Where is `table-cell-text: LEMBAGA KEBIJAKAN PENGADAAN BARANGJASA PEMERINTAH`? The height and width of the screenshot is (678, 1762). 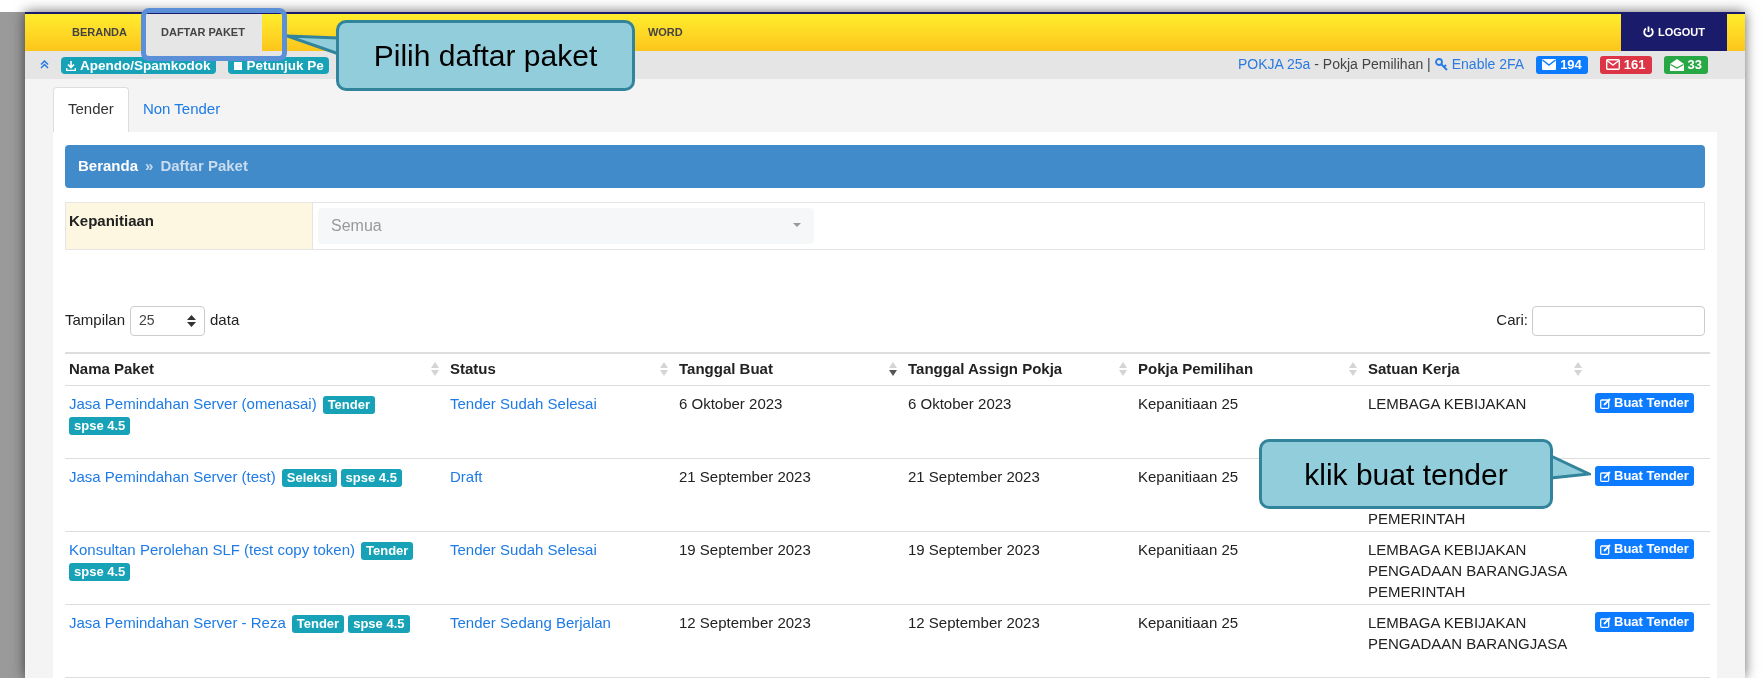
table-cell-text: LEMBAGA KEBIJAKAN PENGADAAN BARANGJASA PEMERINTAH is located at coordinates (1468, 571).